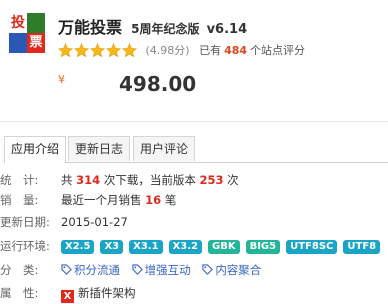 Image resolution: width=388 pixels, height=304 pixels. Describe the element at coordinates (170, 200) in the screenshot. I see `sales-suffix: 笔` at that location.